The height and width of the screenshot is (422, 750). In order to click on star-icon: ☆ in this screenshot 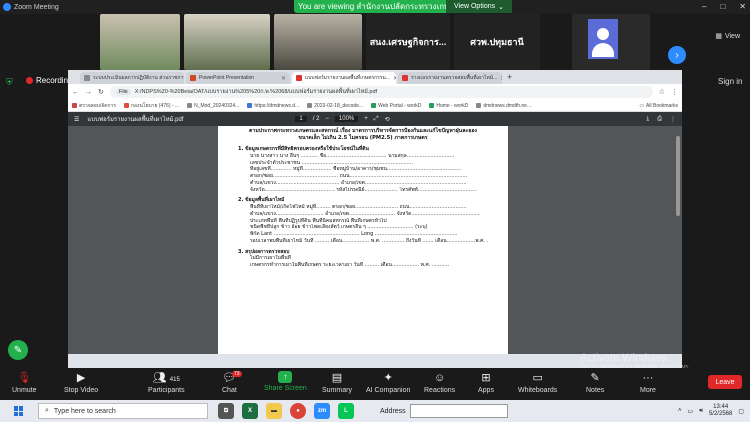, I will do `click(662, 92)`.